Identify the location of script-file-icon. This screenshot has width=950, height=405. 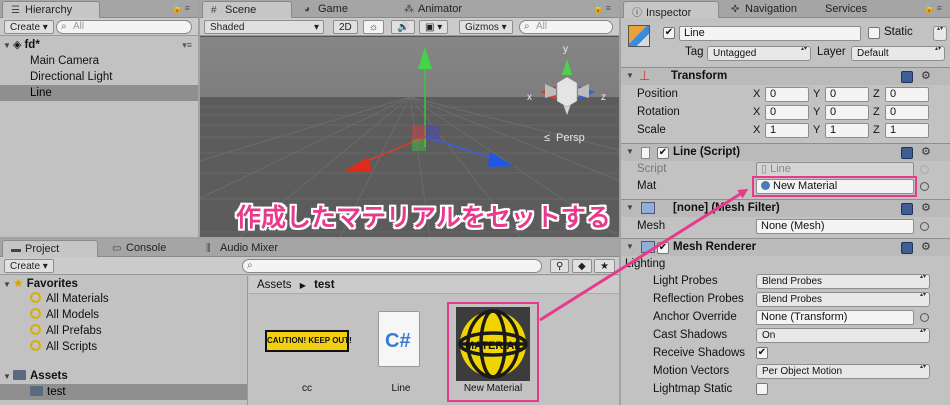
(645, 153).